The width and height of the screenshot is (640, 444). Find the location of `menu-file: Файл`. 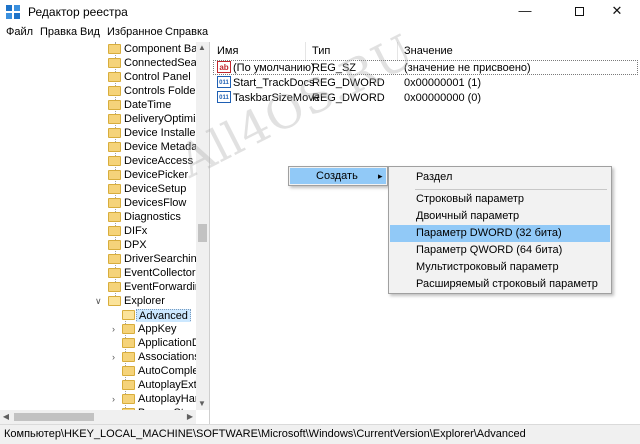

menu-file: Файл is located at coordinates (19, 32).